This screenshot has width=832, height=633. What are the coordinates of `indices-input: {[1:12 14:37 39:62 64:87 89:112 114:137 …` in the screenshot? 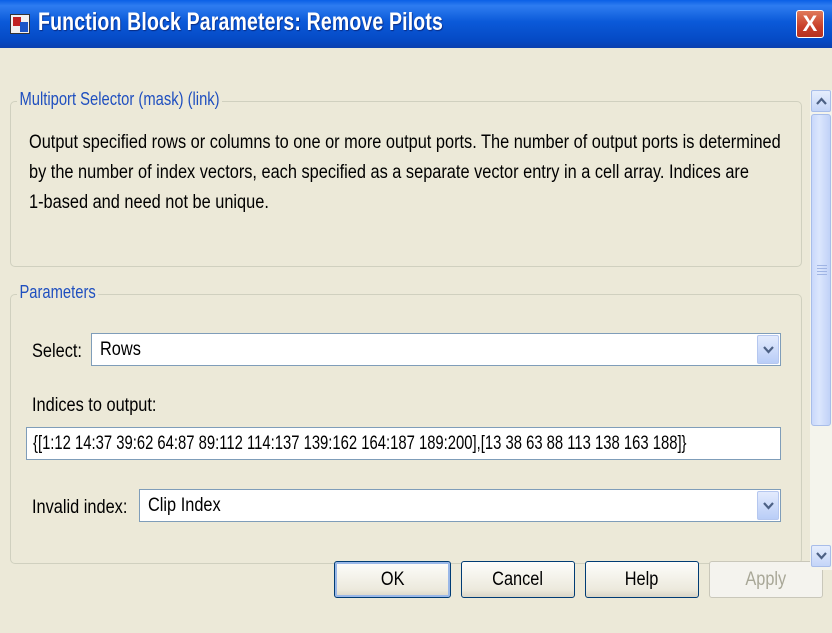 It's located at (403, 443).